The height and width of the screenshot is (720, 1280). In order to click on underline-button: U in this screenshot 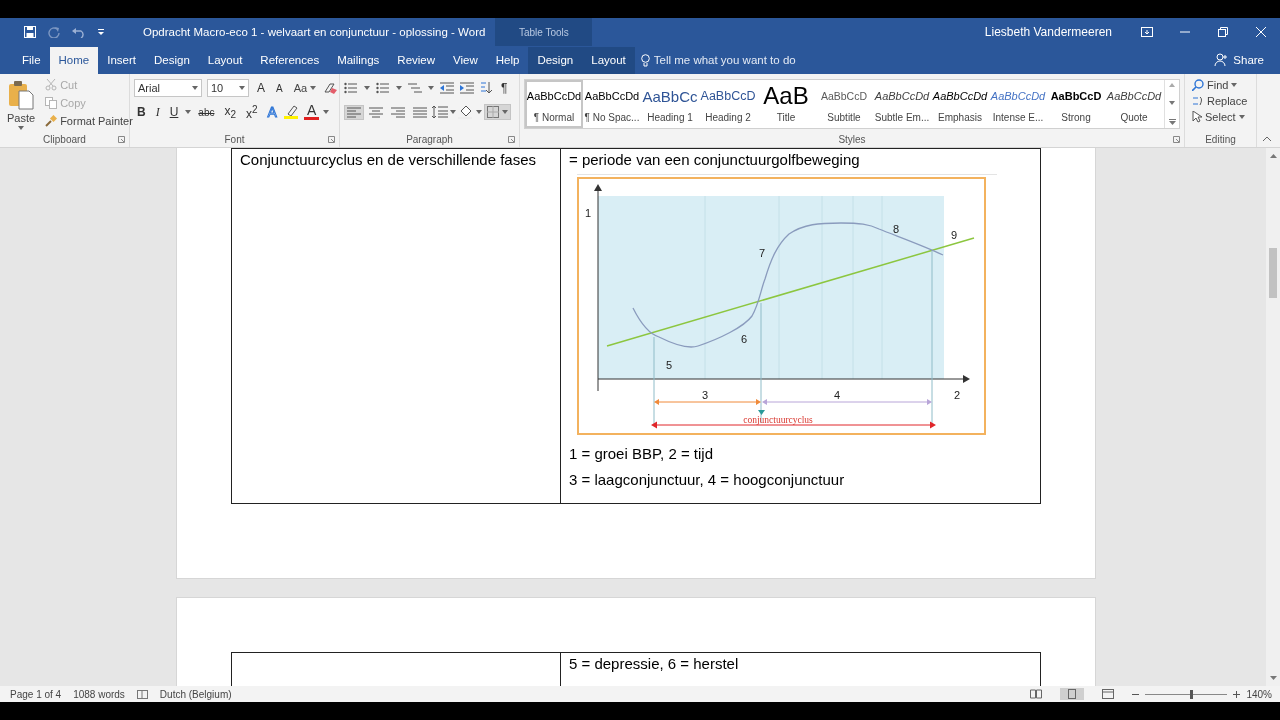, I will do `click(174, 112)`.